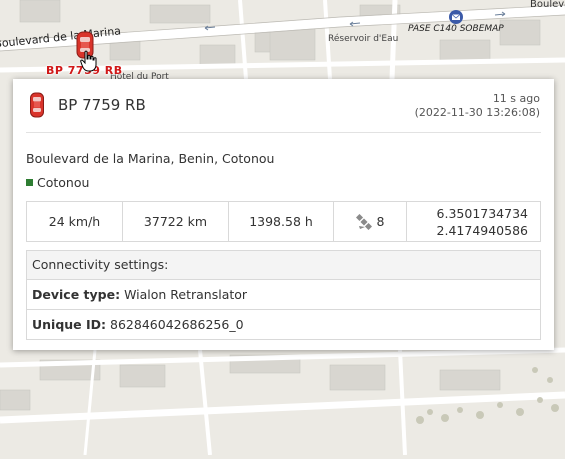  I want to click on vehicle-icon, so click(37, 105).